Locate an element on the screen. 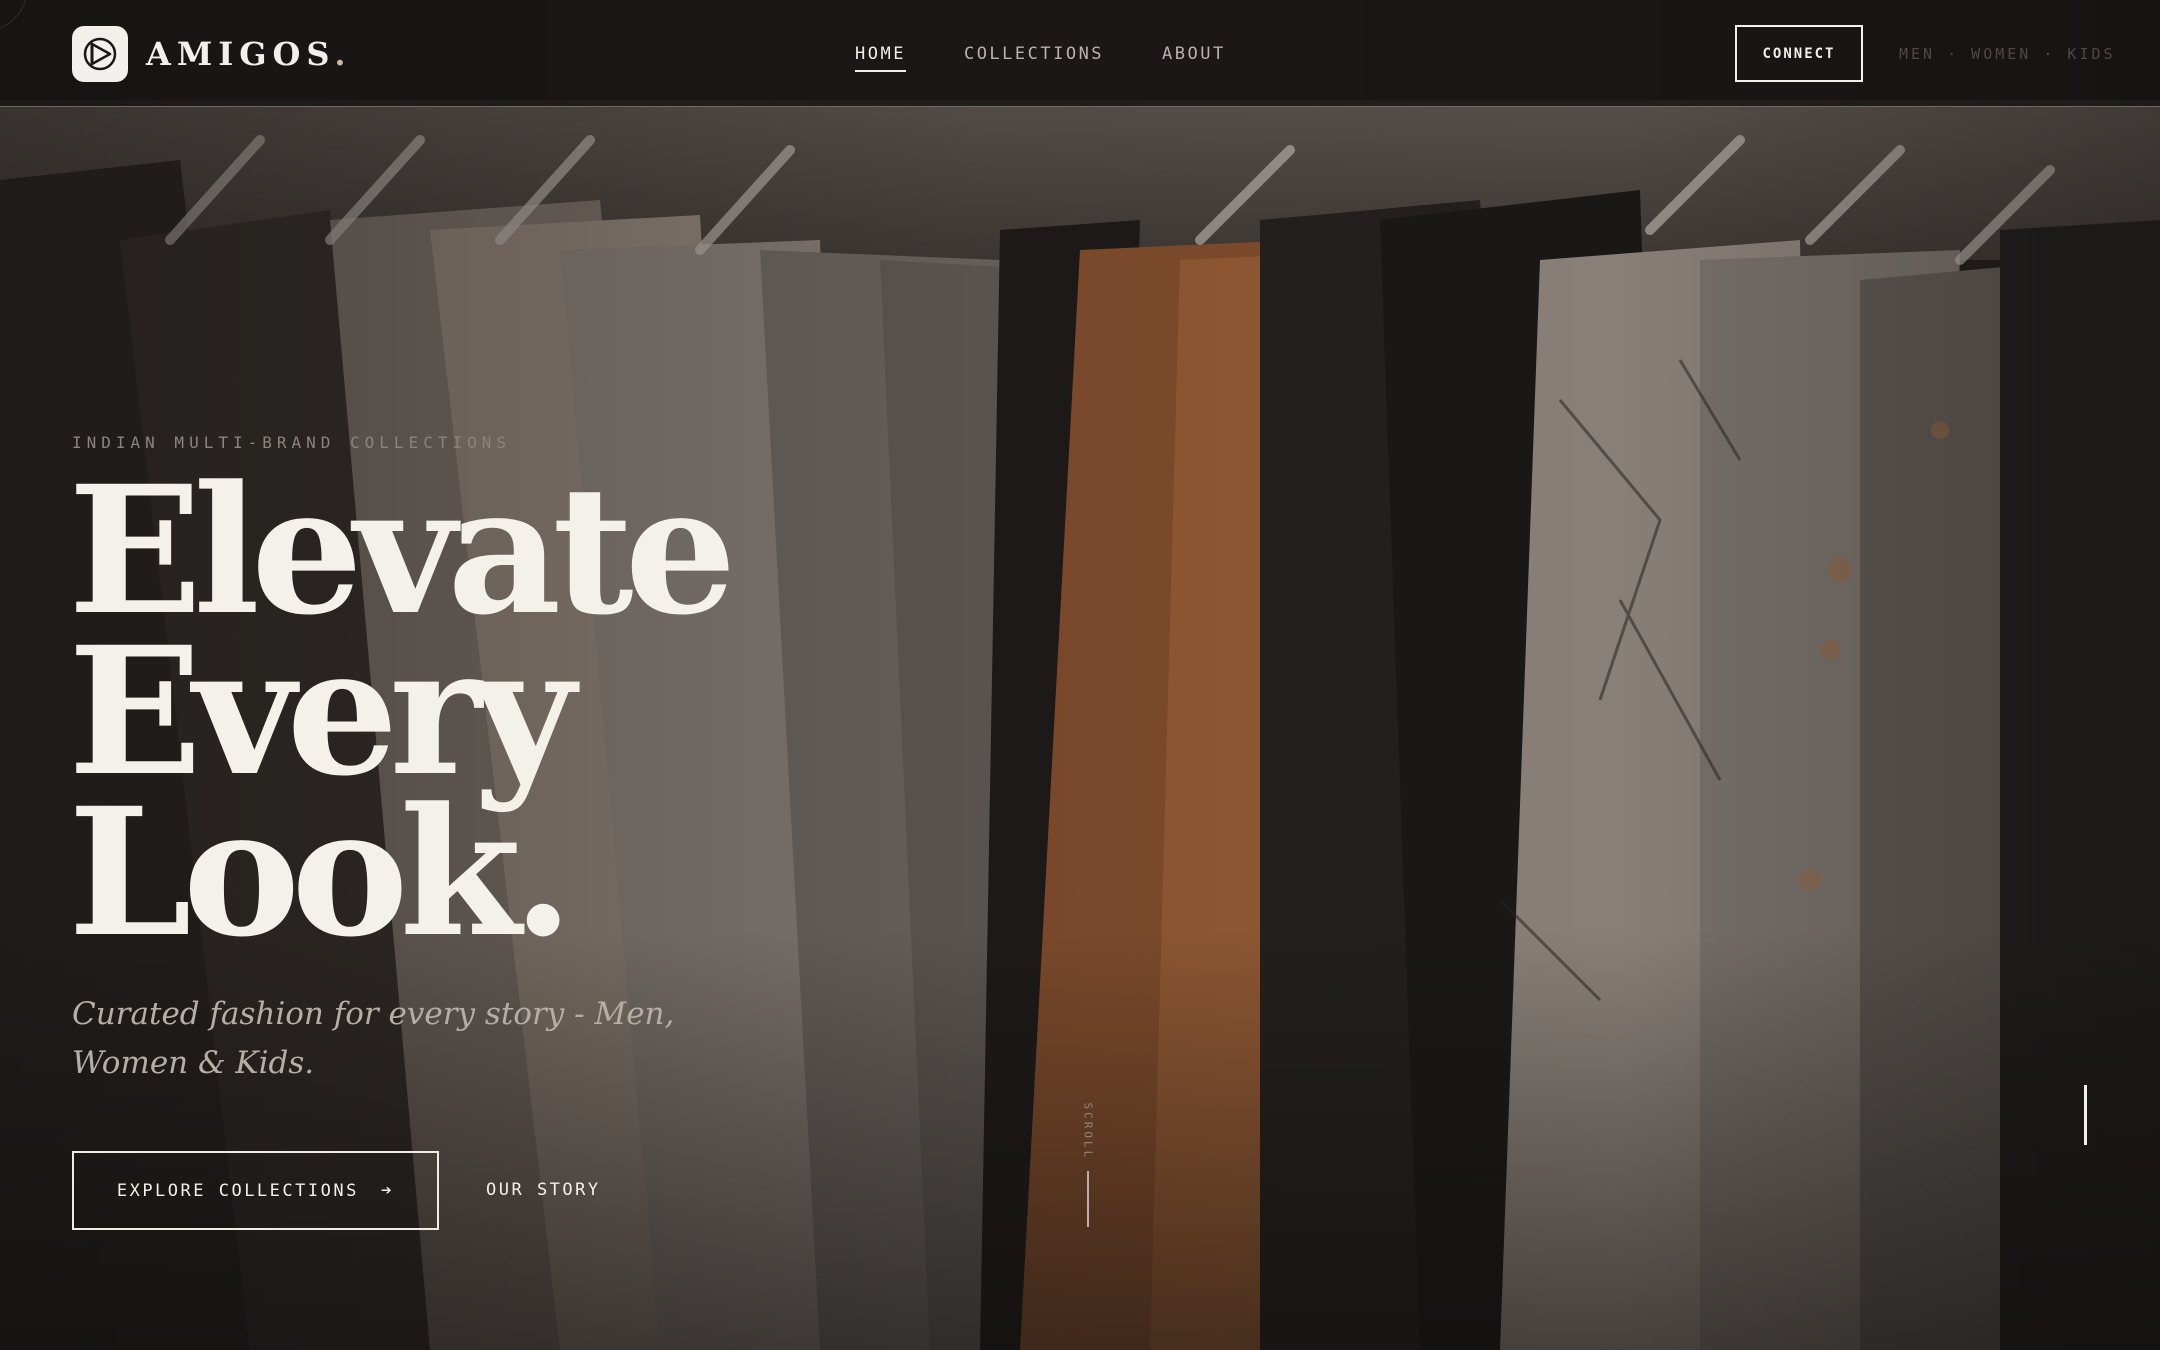  headline-line-1: Elevate is located at coordinates (402, 550).